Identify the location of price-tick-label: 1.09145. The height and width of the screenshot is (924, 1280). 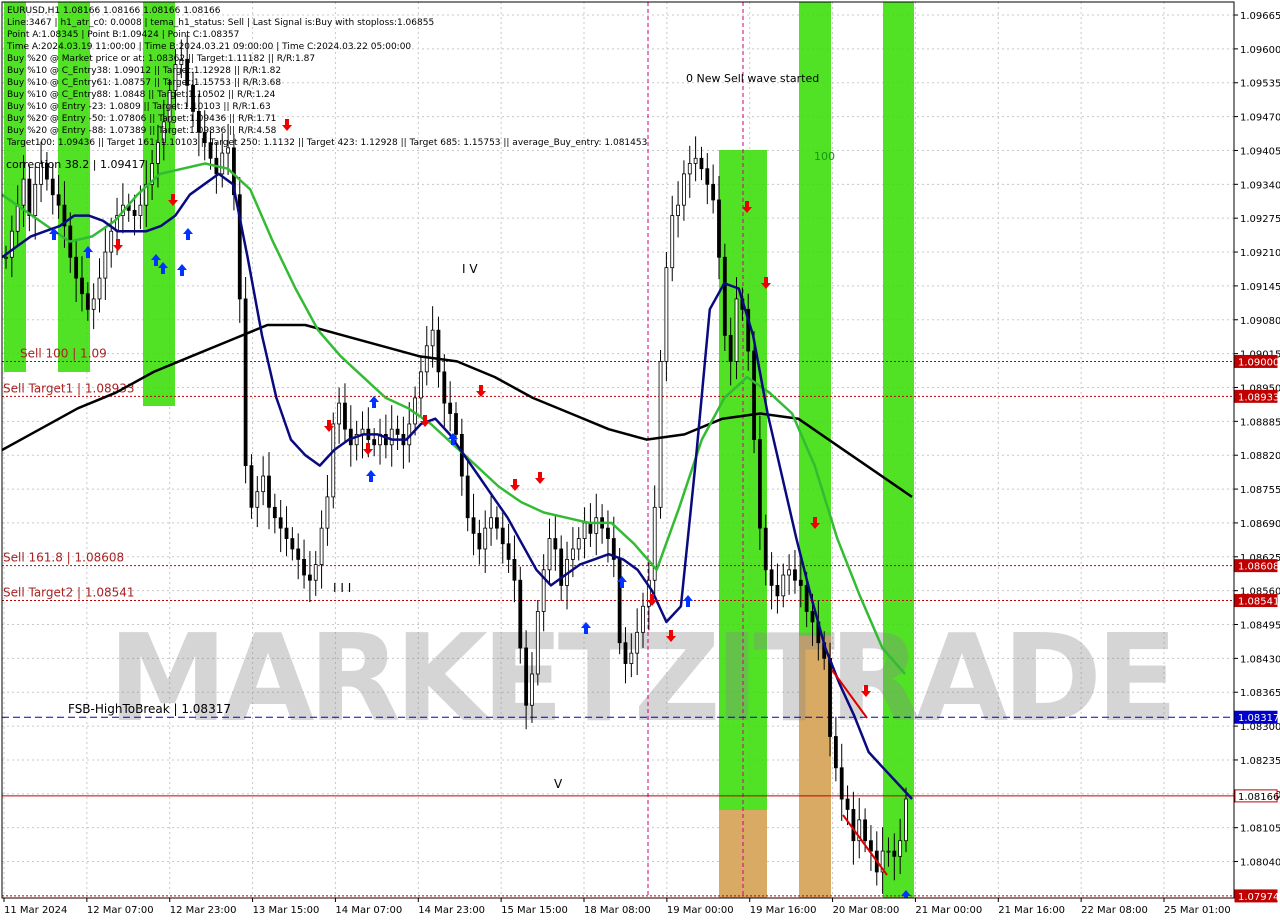
(1260, 287).